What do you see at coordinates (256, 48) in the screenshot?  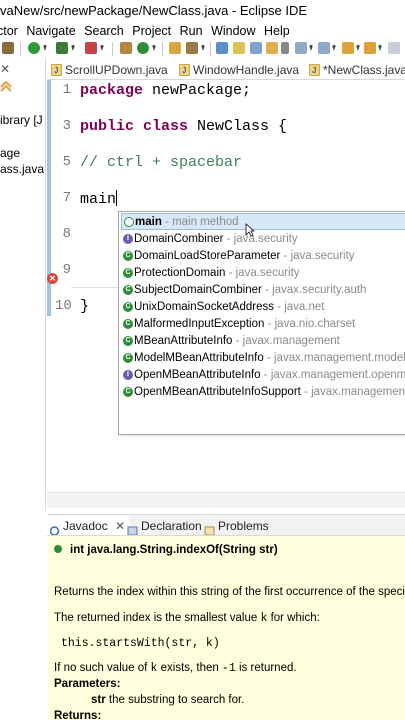 I see `block-selection-icon` at bounding box center [256, 48].